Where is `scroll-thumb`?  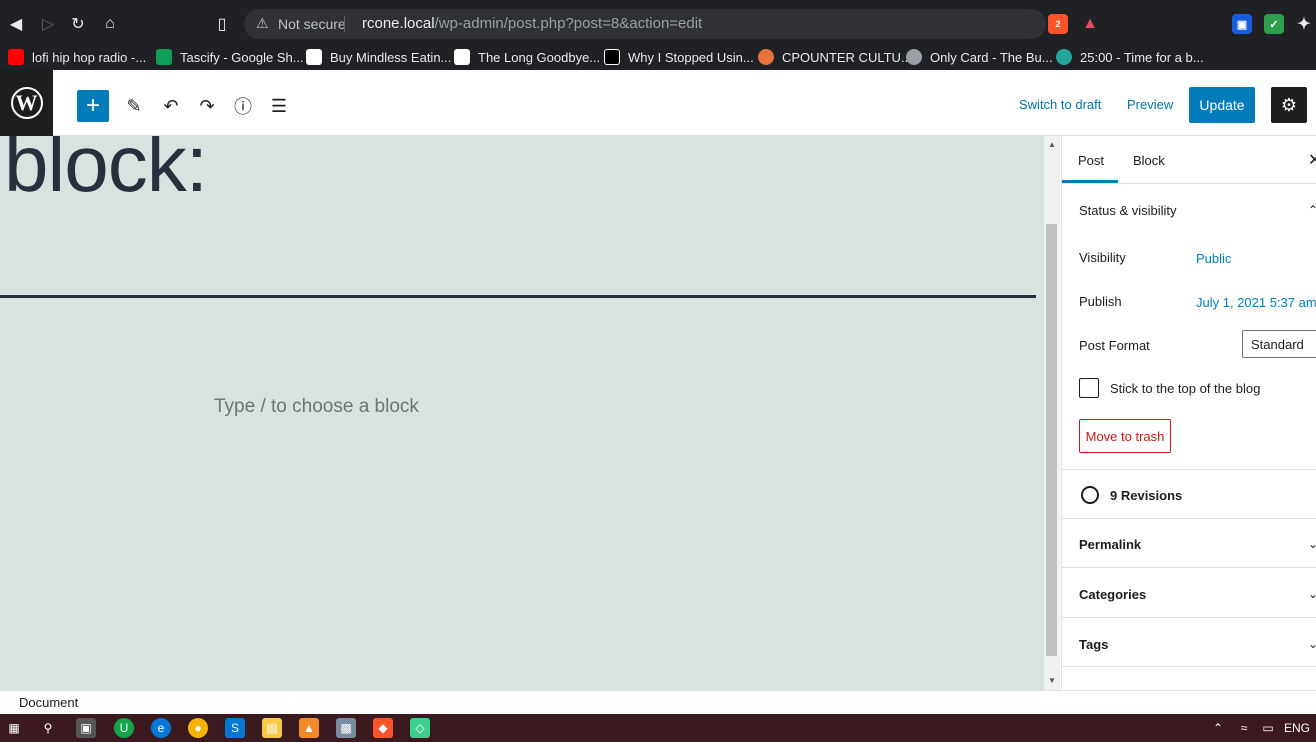 scroll-thumb is located at coordinates (1051, 440).